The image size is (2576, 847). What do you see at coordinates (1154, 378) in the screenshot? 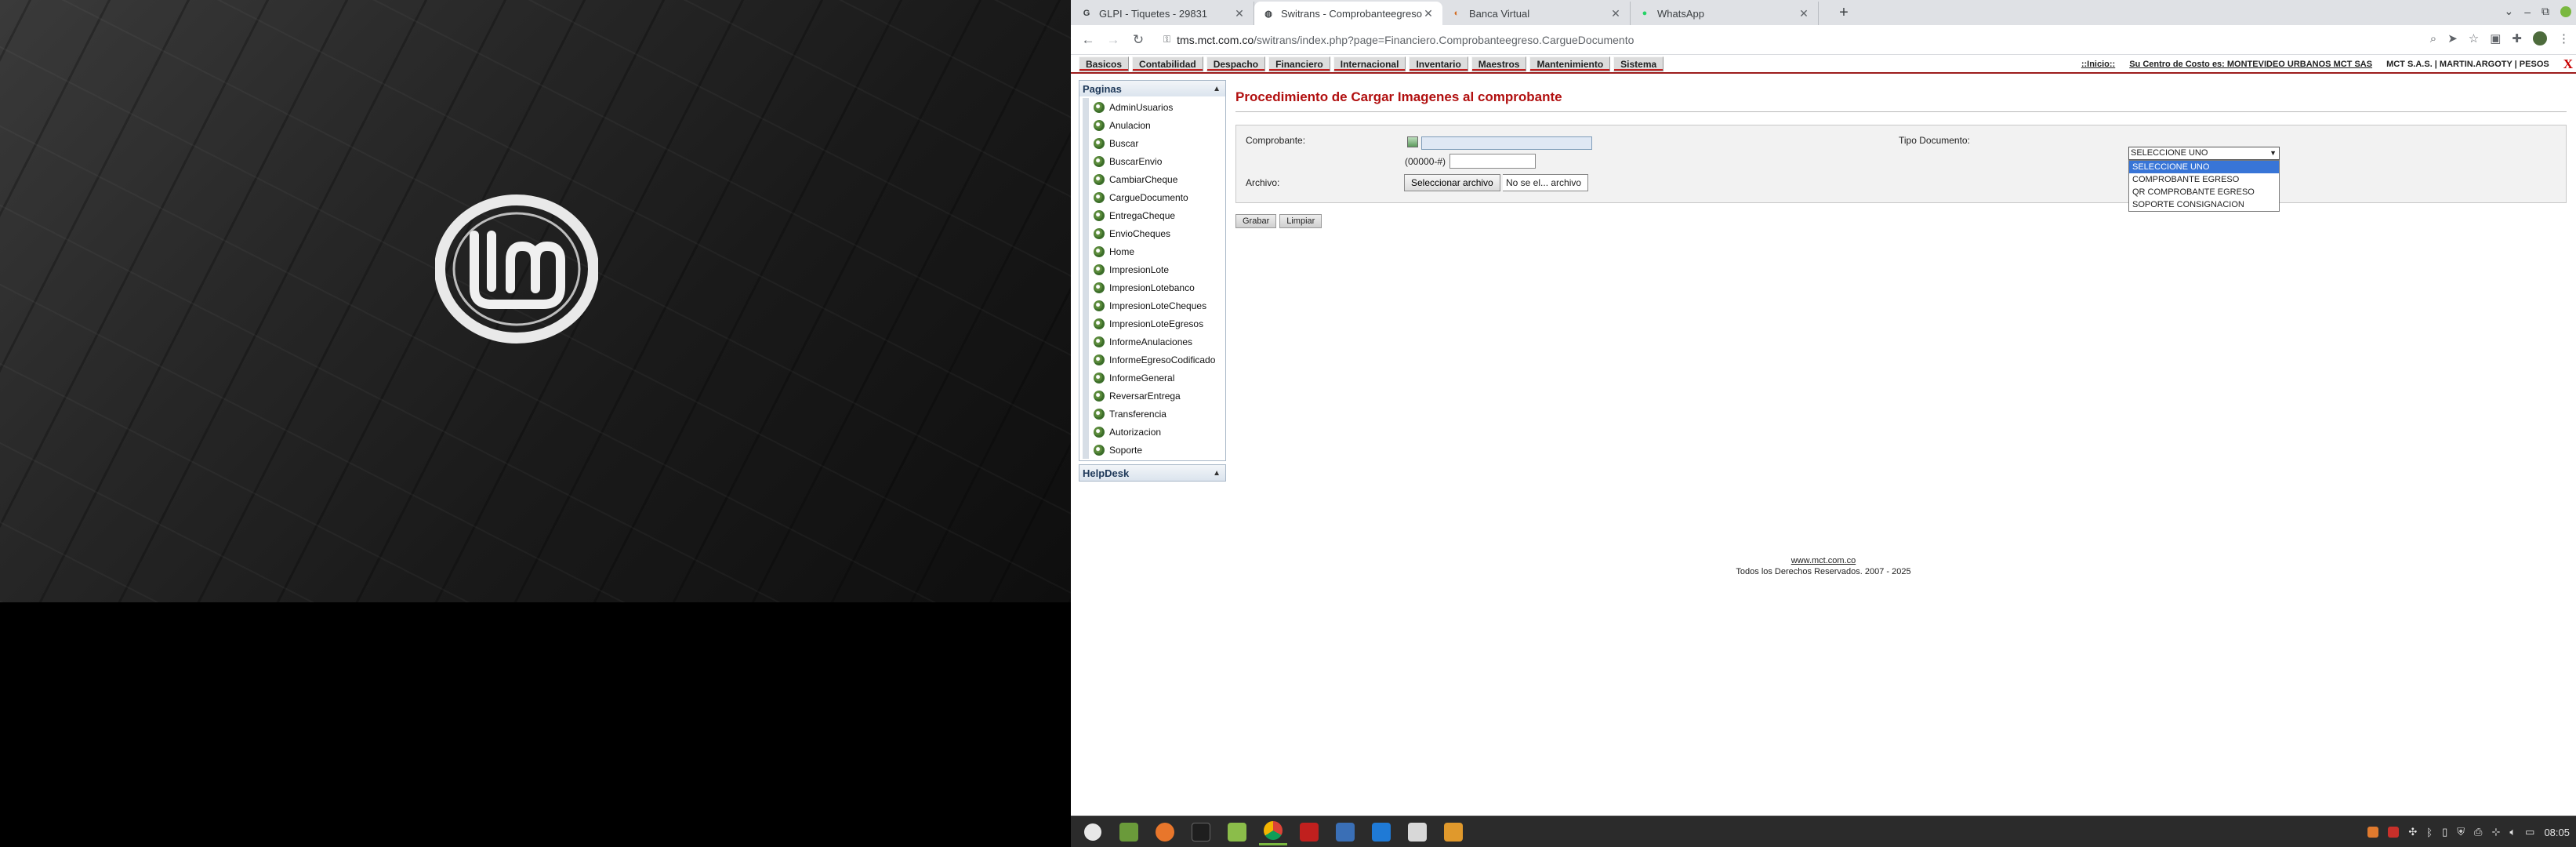
I see `sidebar-item-informegeneral: InformeGeneral` at bounding box center [1154, 378].